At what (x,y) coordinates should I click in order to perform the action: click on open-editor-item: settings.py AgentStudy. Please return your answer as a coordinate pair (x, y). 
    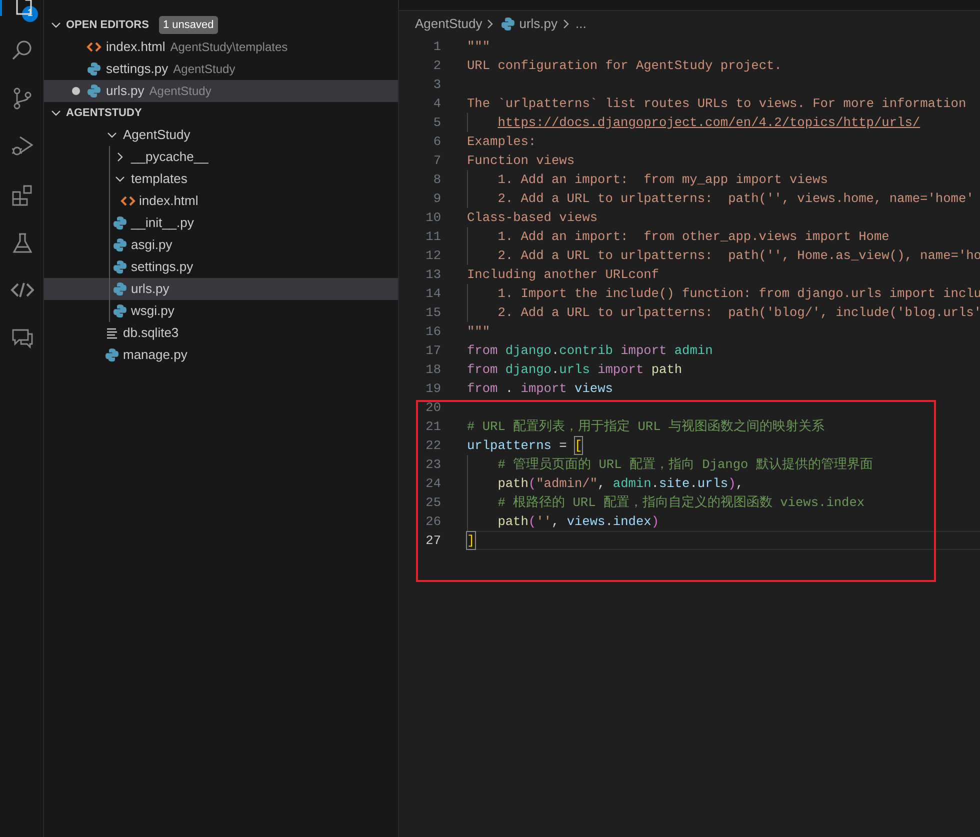
    Looking at the image, I should click on (221, 69).